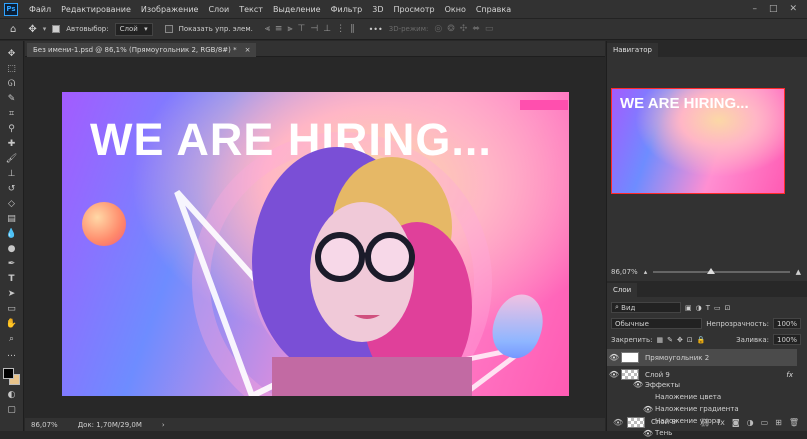 This screenshot has height=439, width=807. I want to click on lock-all-icon: 🔒, so click(701, 340).